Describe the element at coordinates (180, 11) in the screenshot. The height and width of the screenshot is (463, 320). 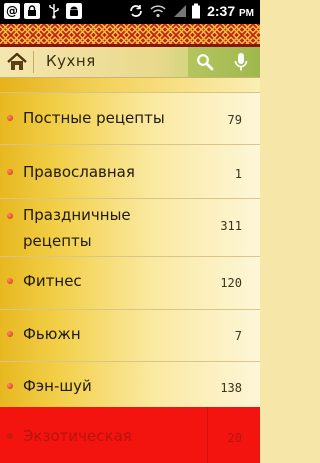
I see `signal-icon` at that location.